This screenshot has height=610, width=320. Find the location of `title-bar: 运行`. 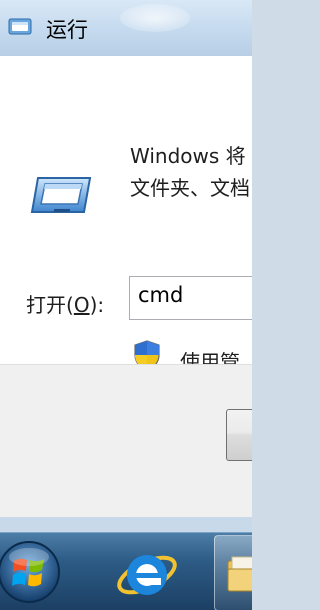

title-bar: 运行 is located at coordinates (126, 28).